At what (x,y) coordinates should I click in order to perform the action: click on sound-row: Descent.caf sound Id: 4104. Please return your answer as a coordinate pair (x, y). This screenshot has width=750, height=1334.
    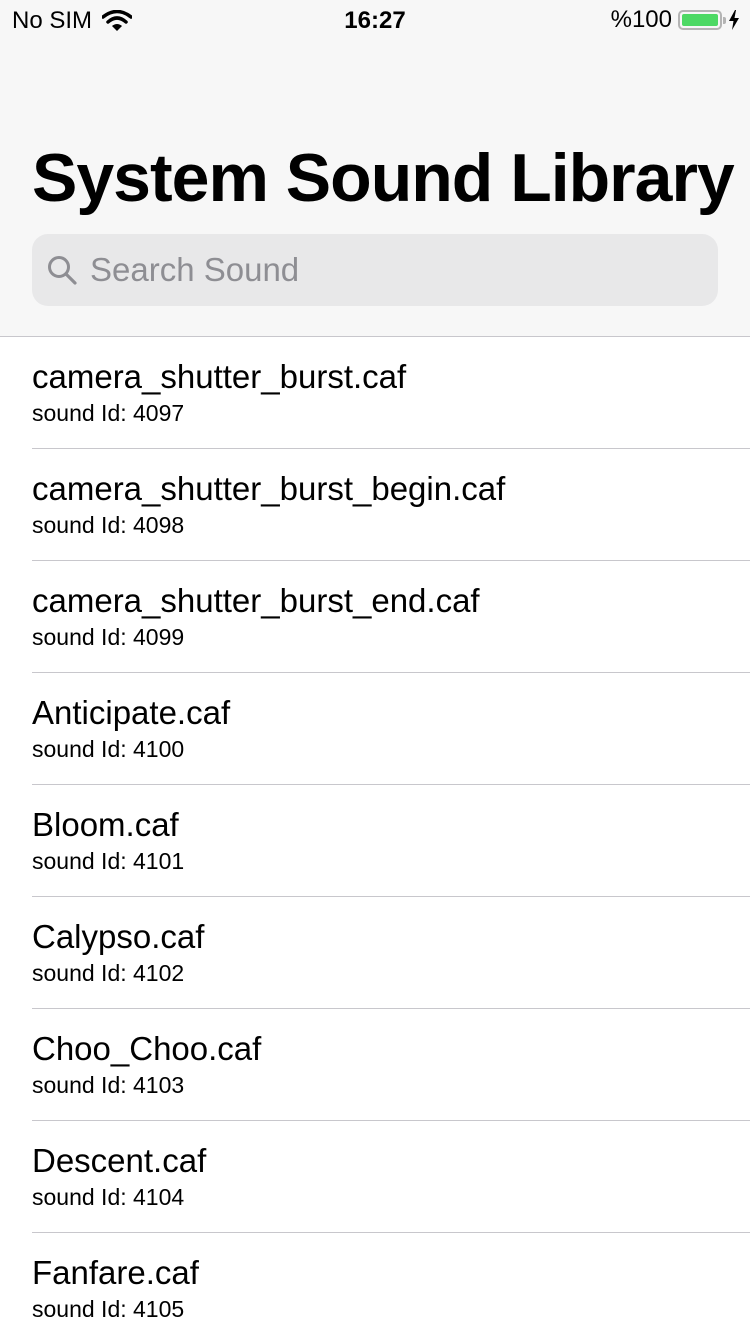
    Looking at the image, I should click on (375, 1177).